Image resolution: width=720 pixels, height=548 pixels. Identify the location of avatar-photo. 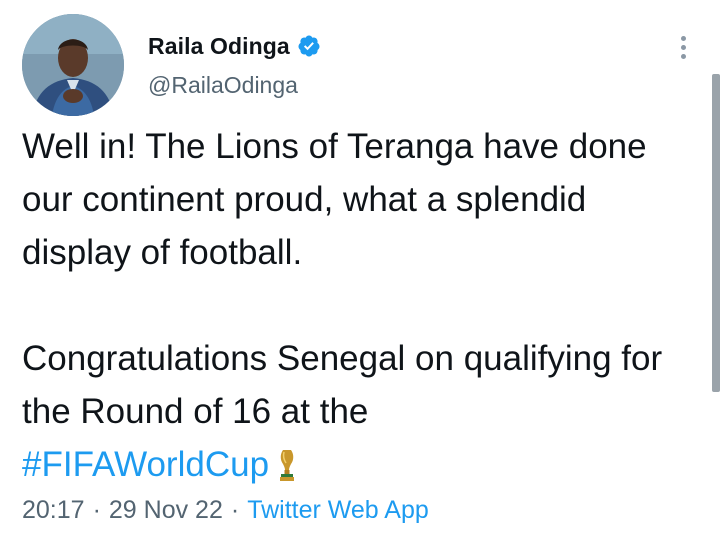
(73, 65).